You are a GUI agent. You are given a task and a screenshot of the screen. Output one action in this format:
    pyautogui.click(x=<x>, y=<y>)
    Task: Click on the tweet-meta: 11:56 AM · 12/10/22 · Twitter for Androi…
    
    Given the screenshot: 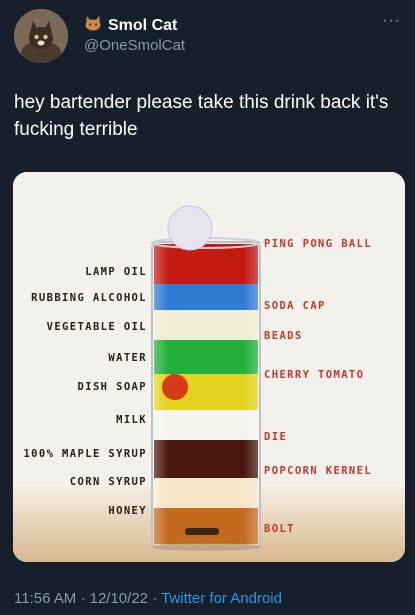 What is the action you would take?
    pyautogui.click(x=148, y=598)
    